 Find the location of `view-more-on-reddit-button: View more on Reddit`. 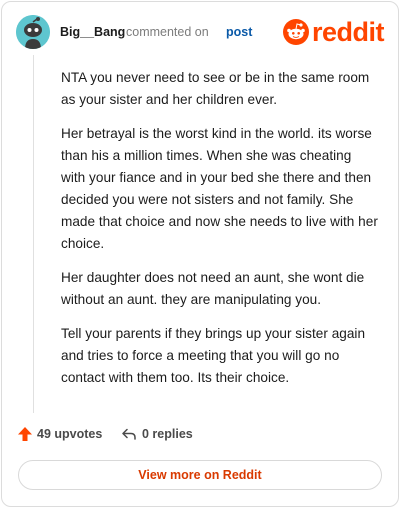

view-more-on-reddit-button: View more on Reddit is located at coordinates (200, 475).